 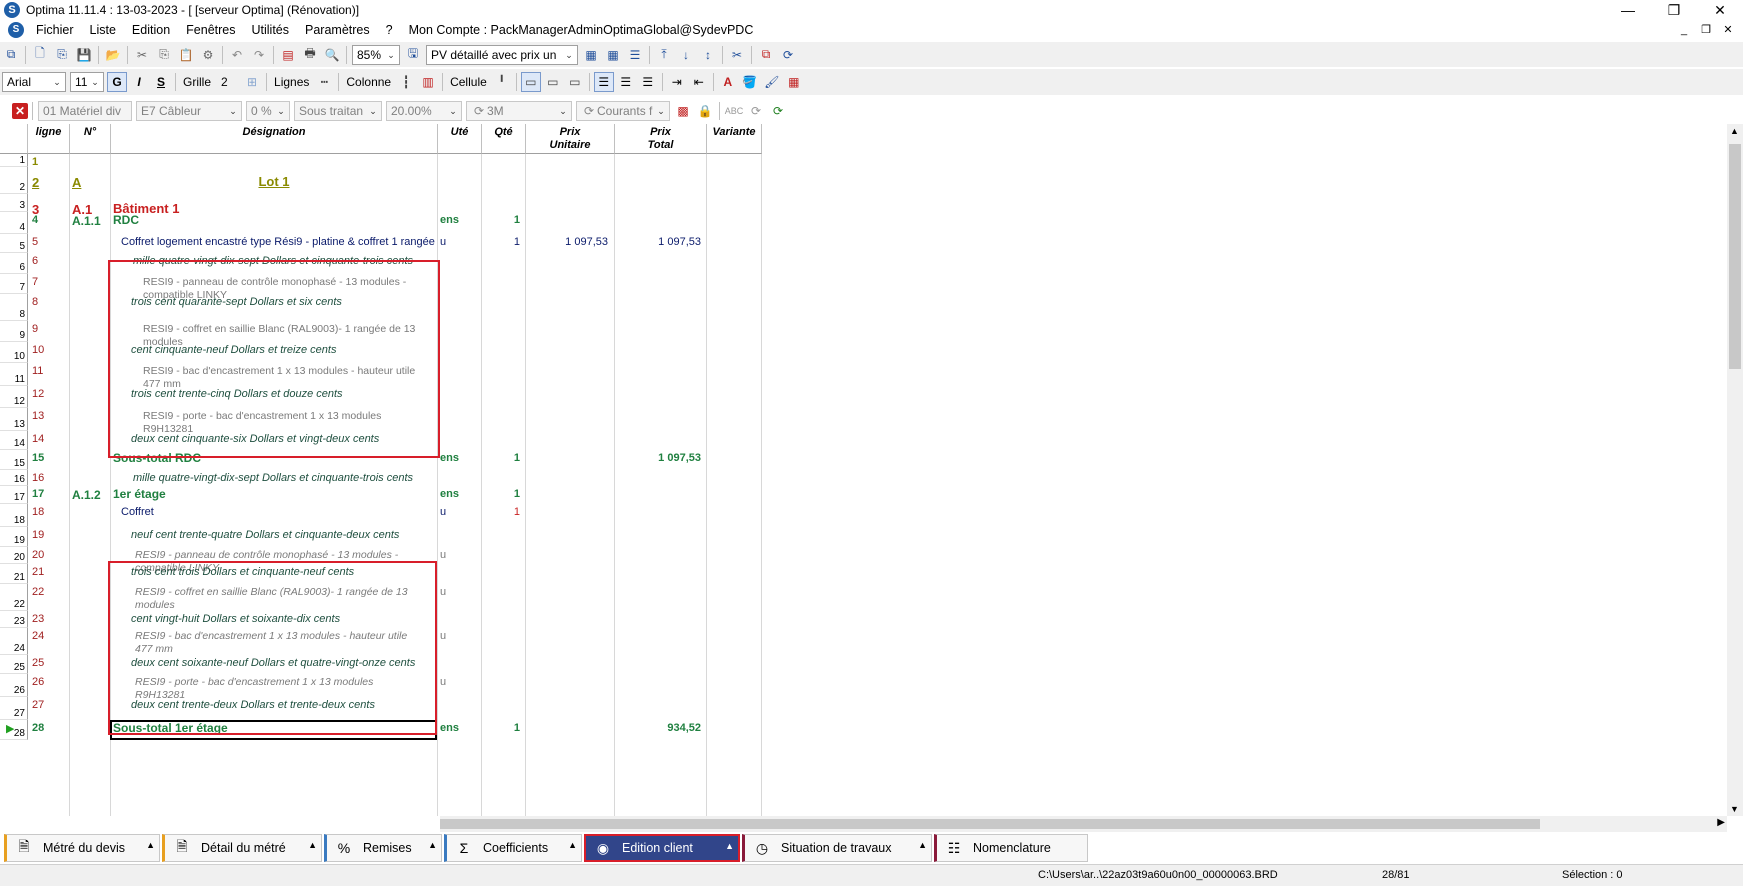 I want to click on new-icon: 🗋, so click(x=40, y=55).